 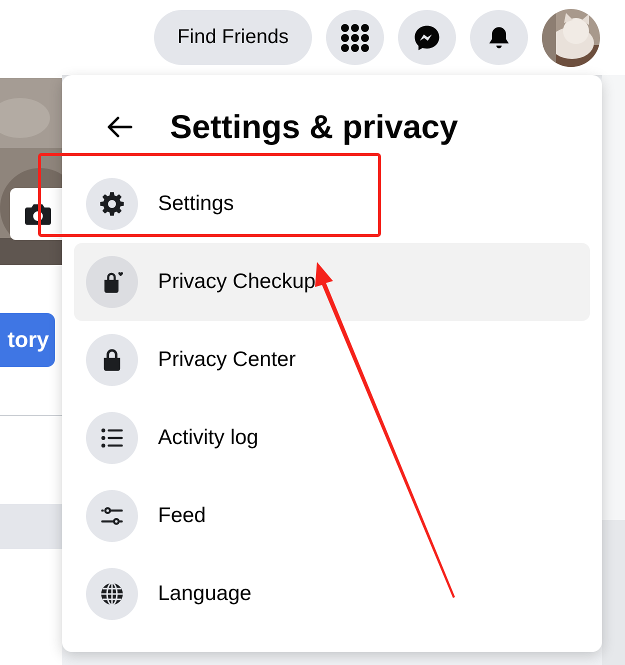 What do you see at coordinates (27, 340) in the screenshot?
I see `story-button: tory` at bounding box center [27, 340].